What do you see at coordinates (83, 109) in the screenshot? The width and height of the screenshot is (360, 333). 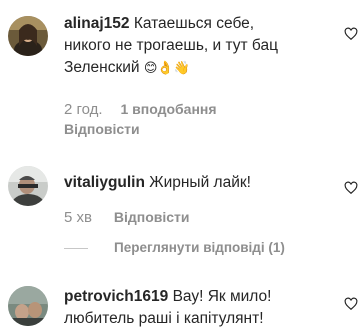 I see `comment-time: 2 год.` at bounding box center [83, 109].